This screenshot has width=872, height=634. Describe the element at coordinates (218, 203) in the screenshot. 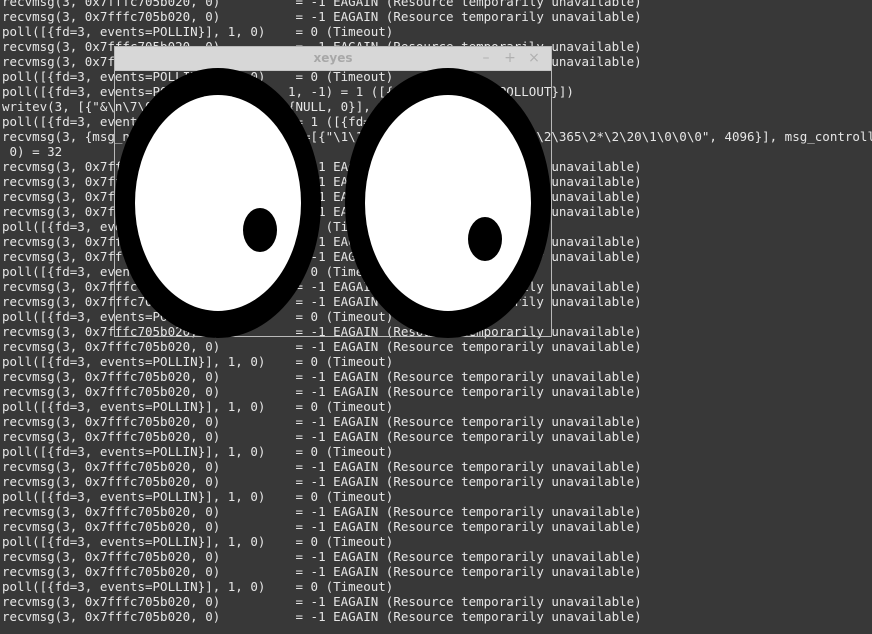

I see `left-eye-white` at that location.